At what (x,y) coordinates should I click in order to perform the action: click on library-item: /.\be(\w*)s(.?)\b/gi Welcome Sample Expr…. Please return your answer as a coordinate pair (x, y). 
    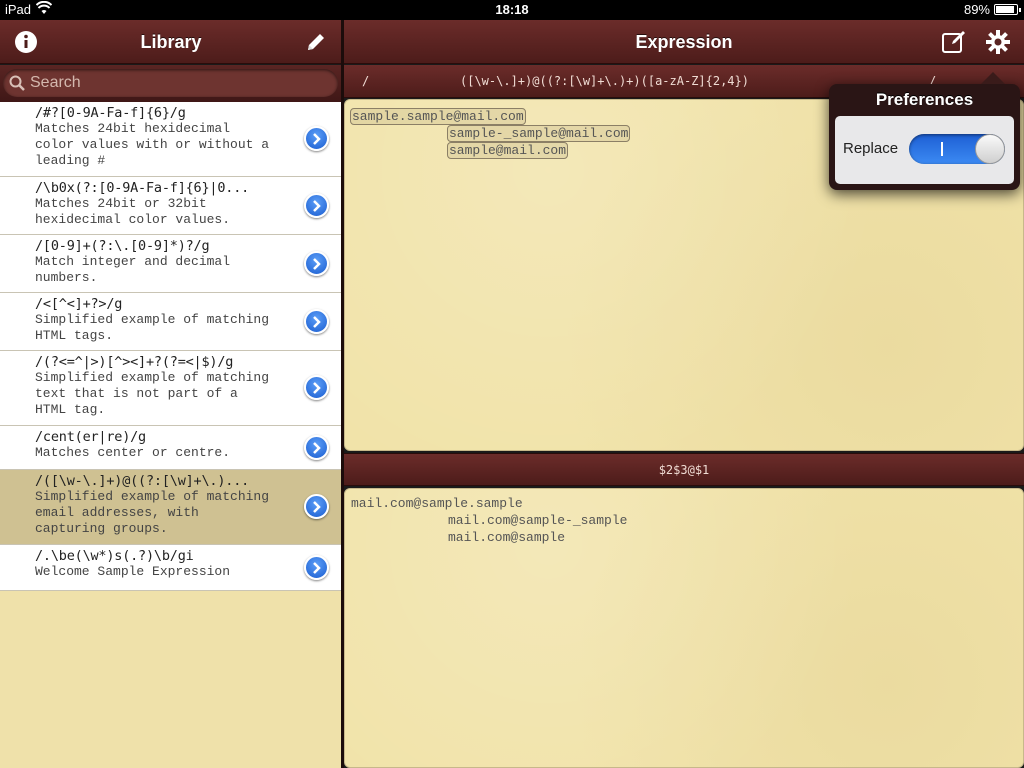
    Looking at the image, I should click on (170, 568).